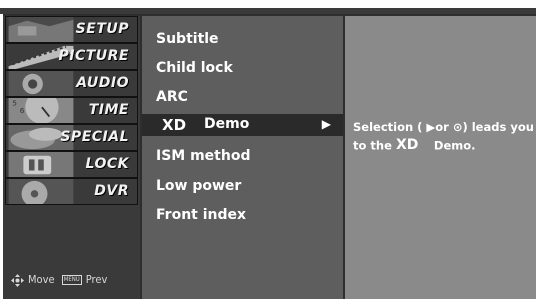 The width and height of the screenshot is (536, 299). I want to click on svg-text: 6, so click(22, 110).